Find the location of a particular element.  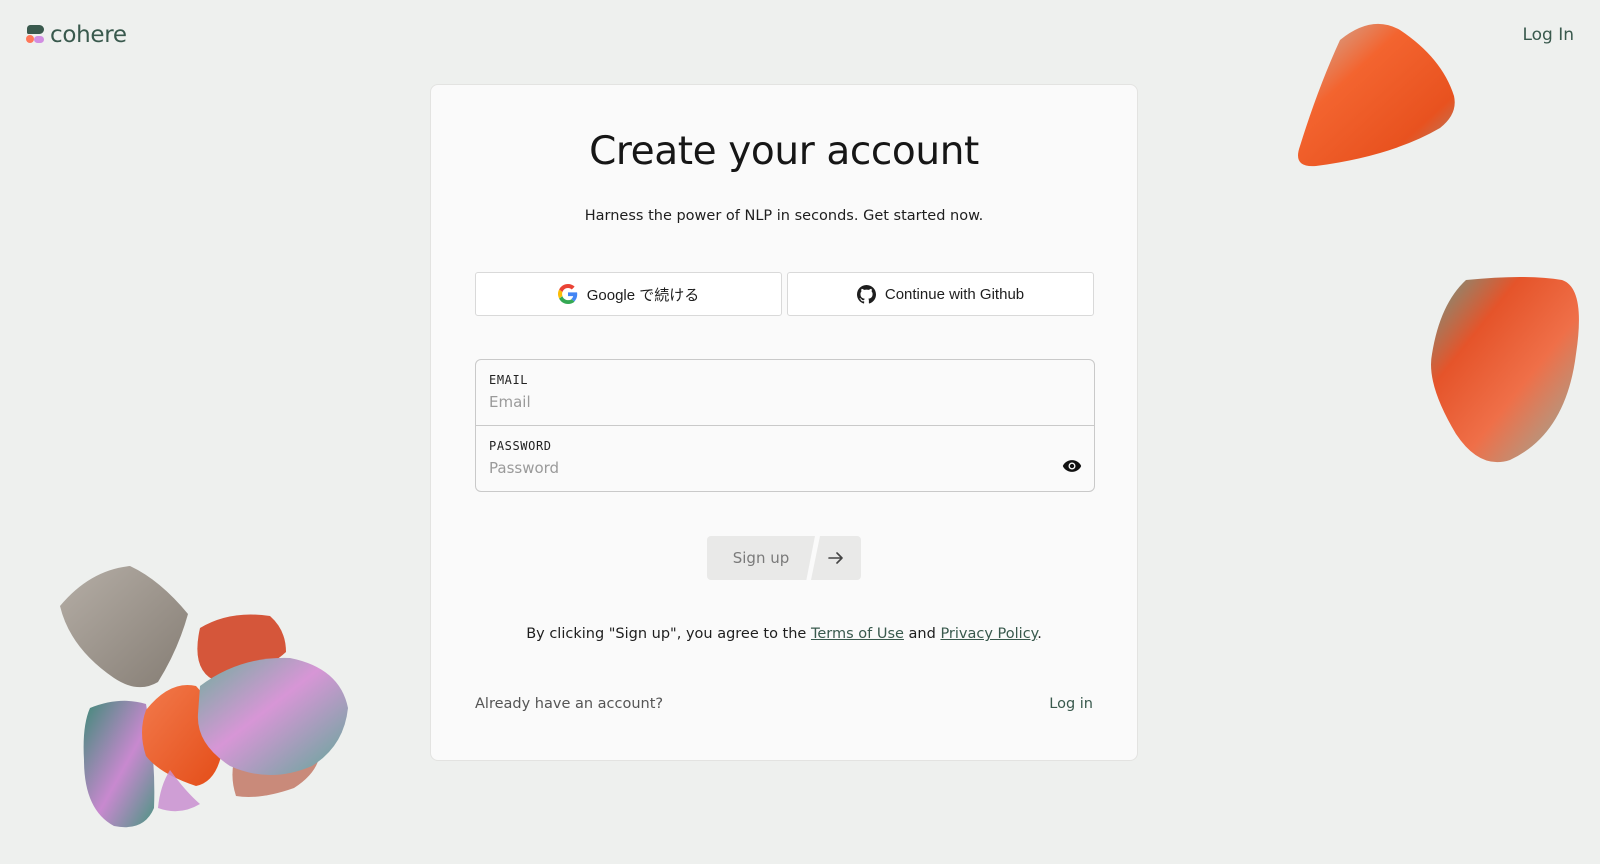

card-login-link: Log in is located at coordinates (1071, 704).